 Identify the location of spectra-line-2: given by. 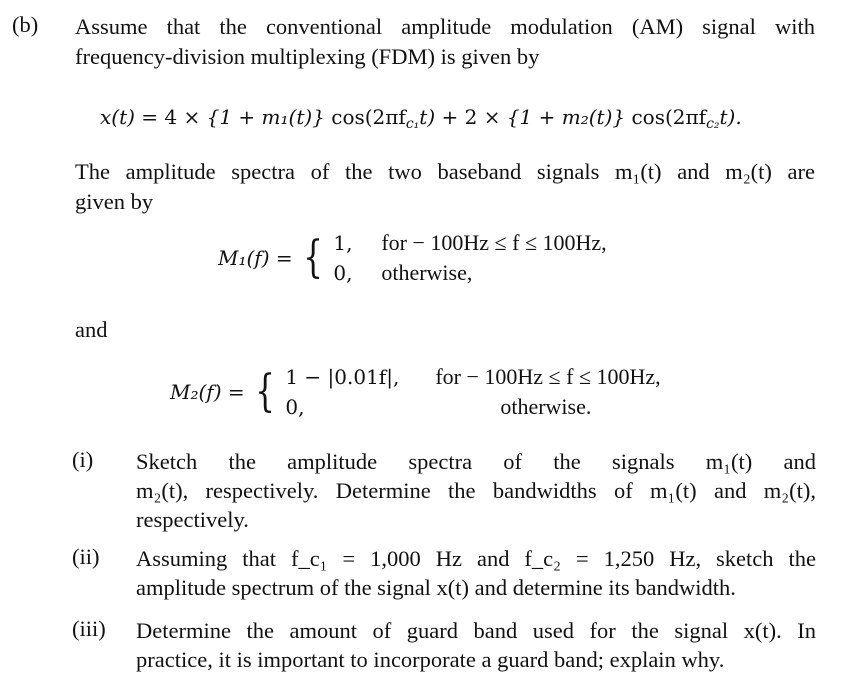
(114, 201).